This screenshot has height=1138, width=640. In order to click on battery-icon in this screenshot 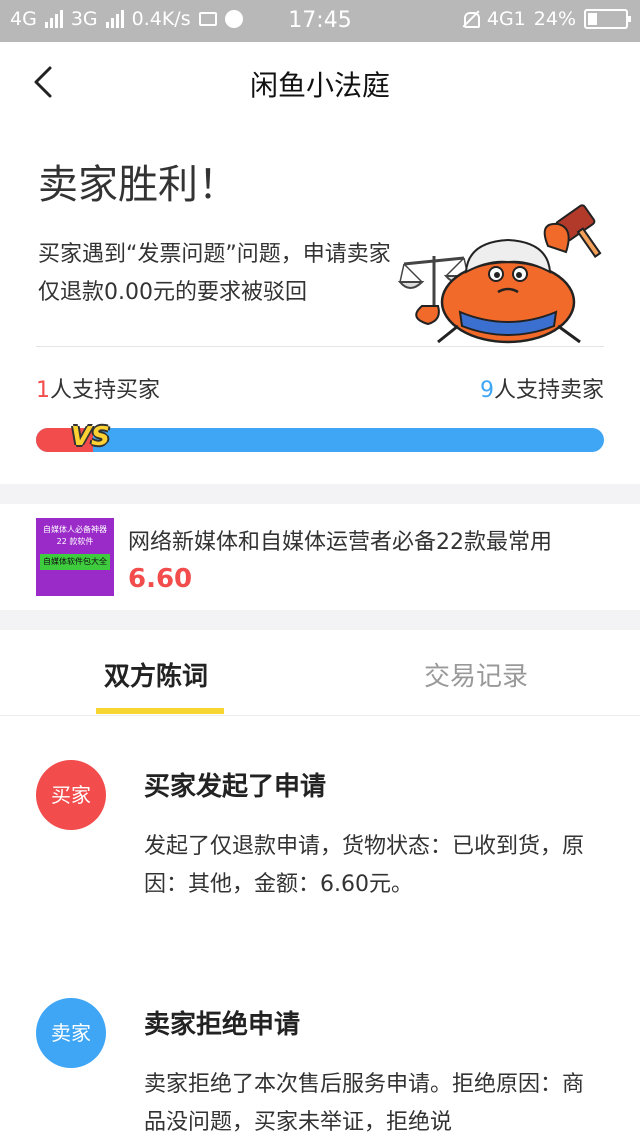, I will do `click(607, 19)`.